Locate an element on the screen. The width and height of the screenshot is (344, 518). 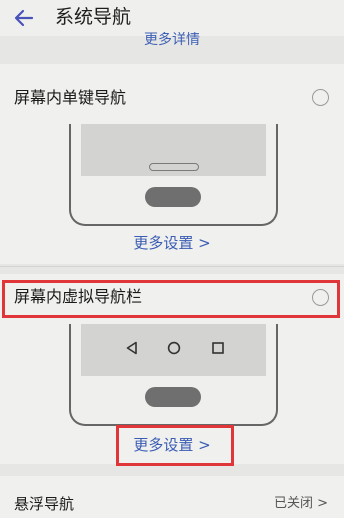
single-key-navigation-label: 屏幕内单键导航 is located at coordinates (70, 98).